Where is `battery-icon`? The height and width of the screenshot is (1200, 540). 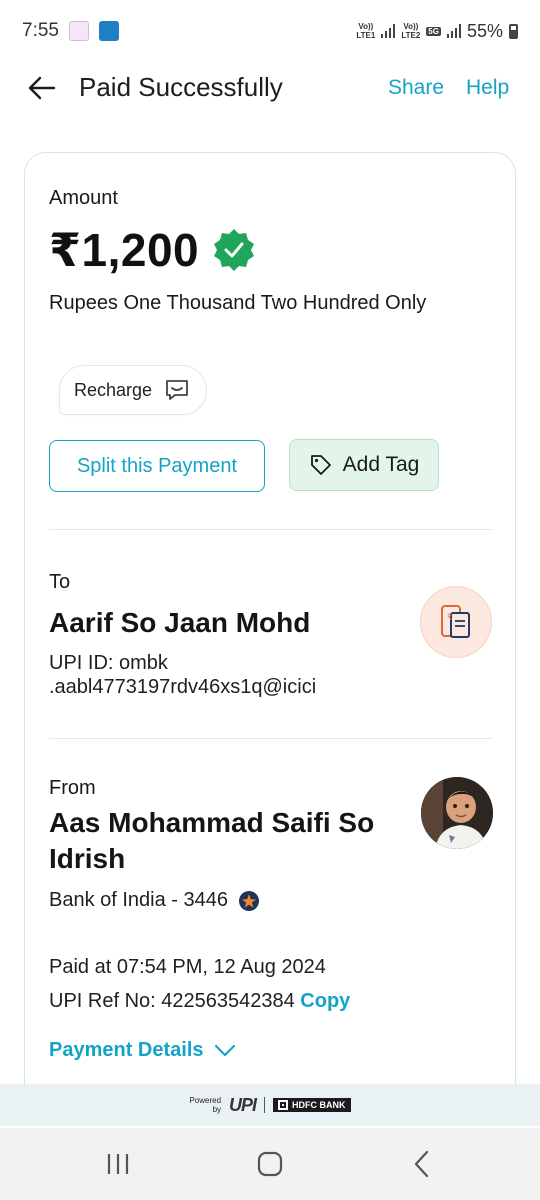
battery-icon is located at coordinates (513, 31).